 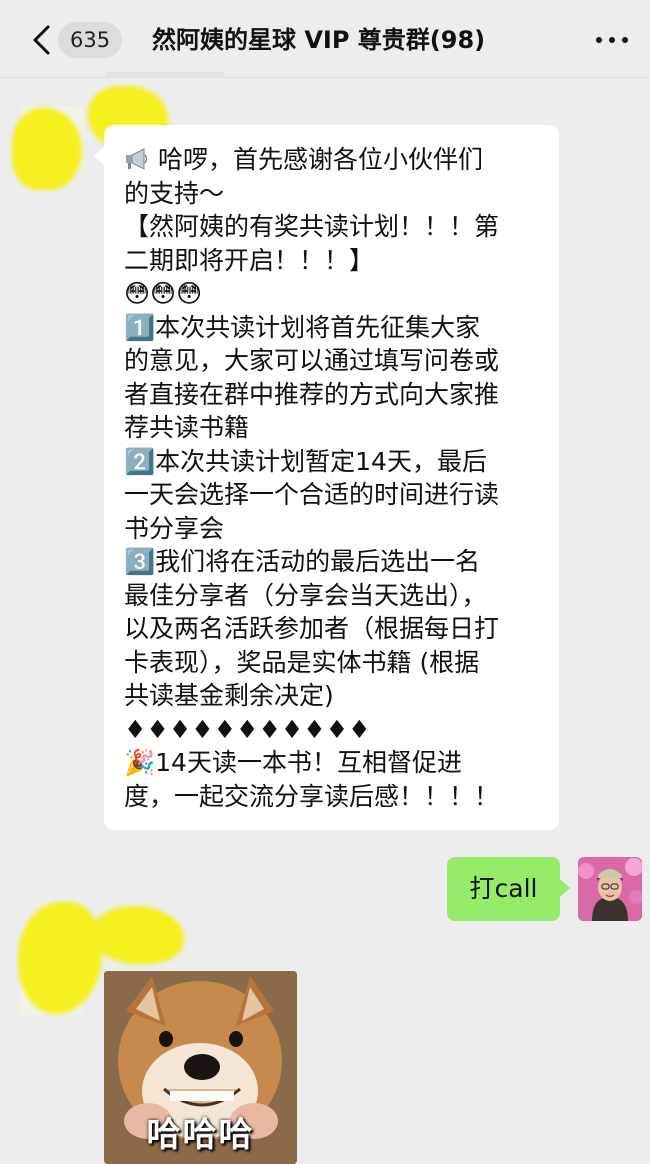 What do you see at coordinates (312, 494) in the screenshot?
I see `message-line: 一天会选择一个合适的时间进行读` at bounding box center [312, 494].